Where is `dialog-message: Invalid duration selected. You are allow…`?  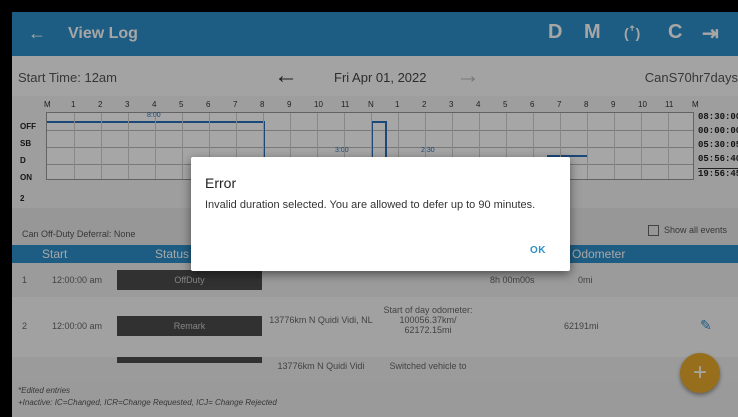
dialog-message: Invalid duration selected. You are allow… is located at coordinates (370, 205).